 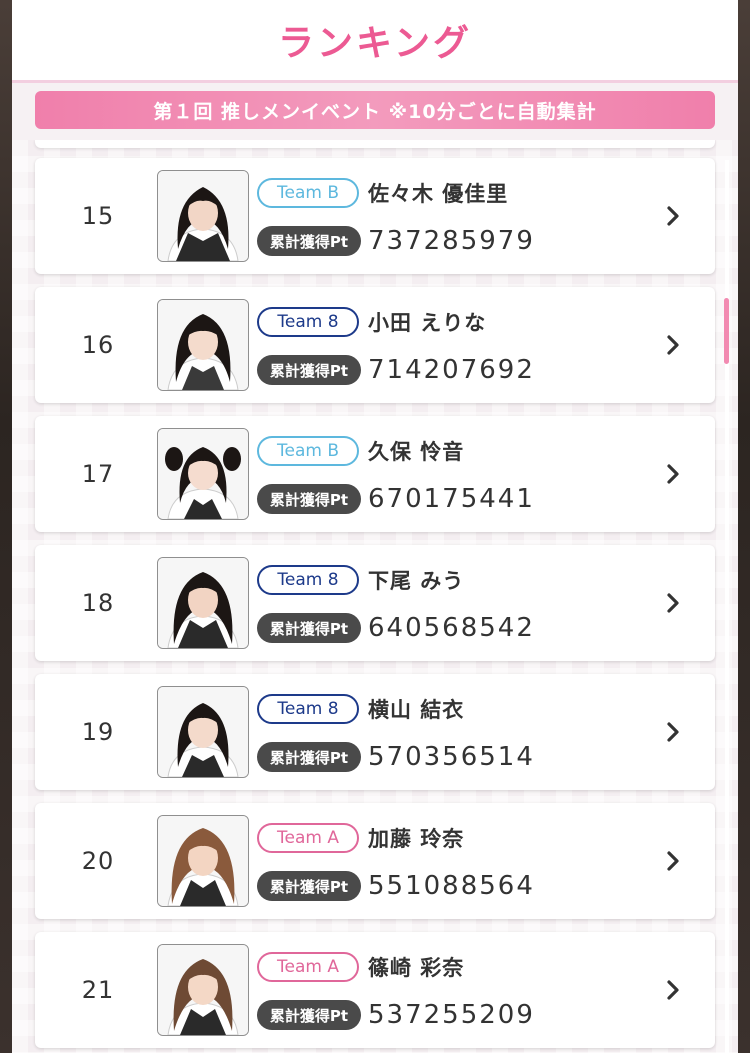 What do you see at coordinates (451, 241) in the screenshot?
I see `cumulative-points-value: 737285979` at bounding box center [451, 241].